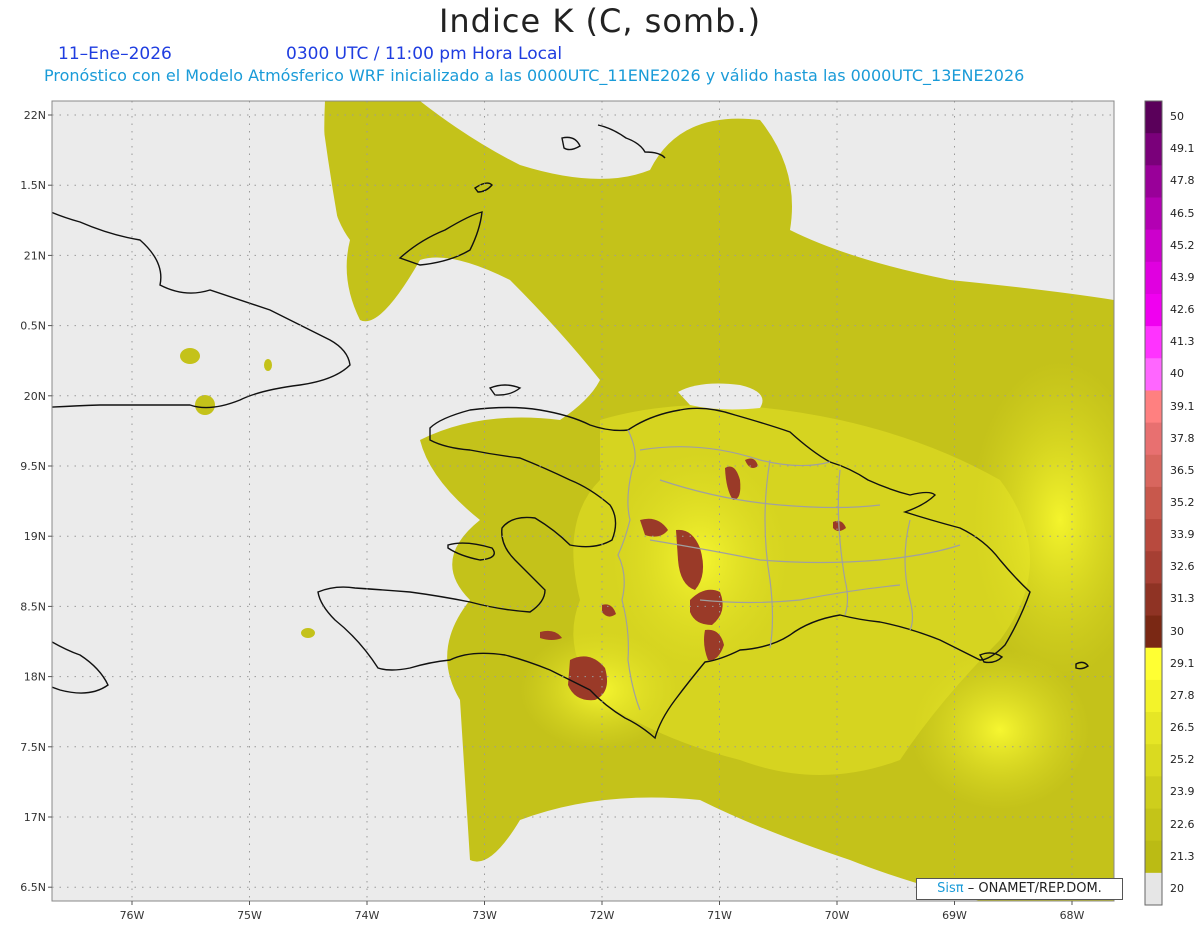 This screenshot has width=1200, height=927. I want to click on lon-tick-label: 72W, so click(602, 915).